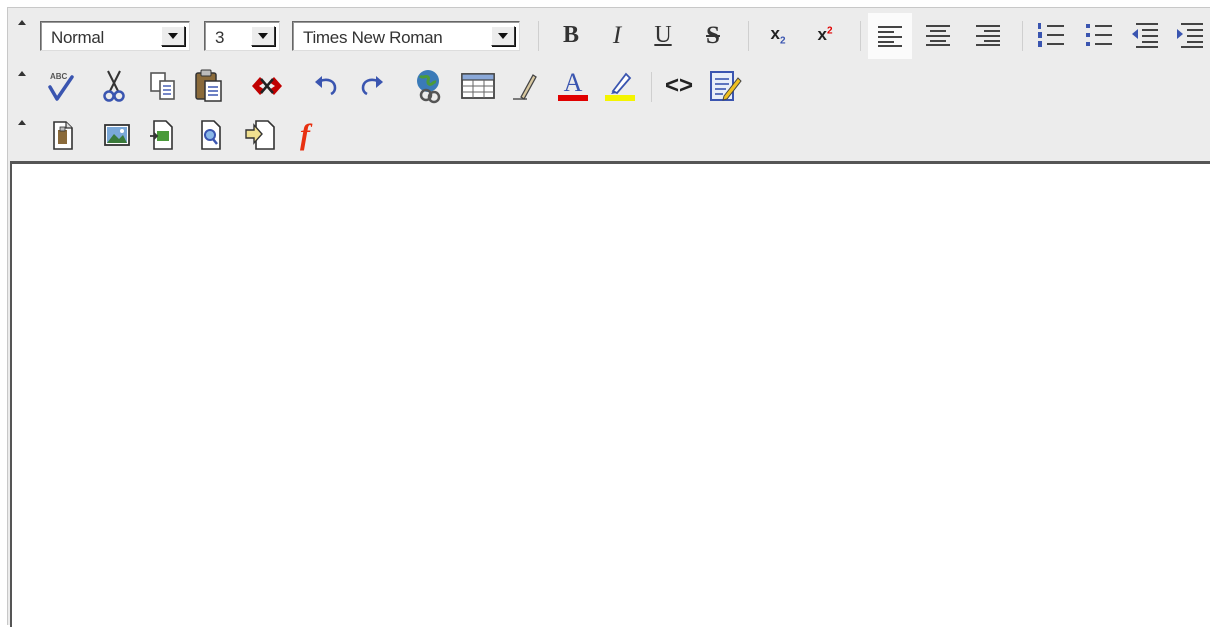 This screenshot has width=1210, height=627. I want to click on cut-icon, so click(114, 86).